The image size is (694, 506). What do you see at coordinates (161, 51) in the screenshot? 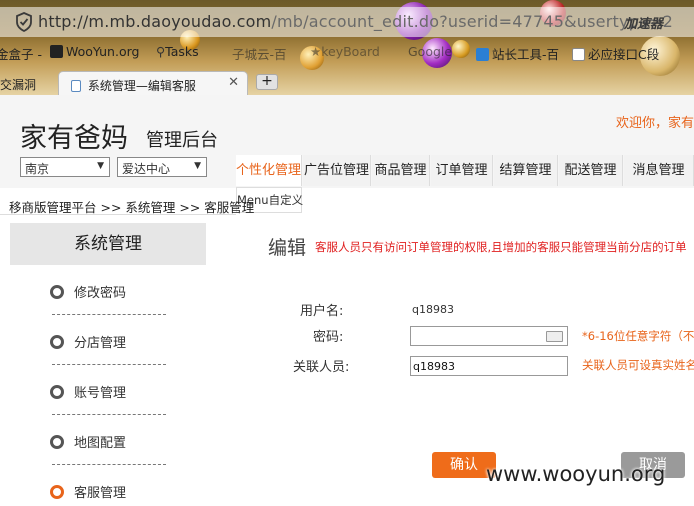
I see `tasks-icon: ⚲` at bounding box center [161, 51].